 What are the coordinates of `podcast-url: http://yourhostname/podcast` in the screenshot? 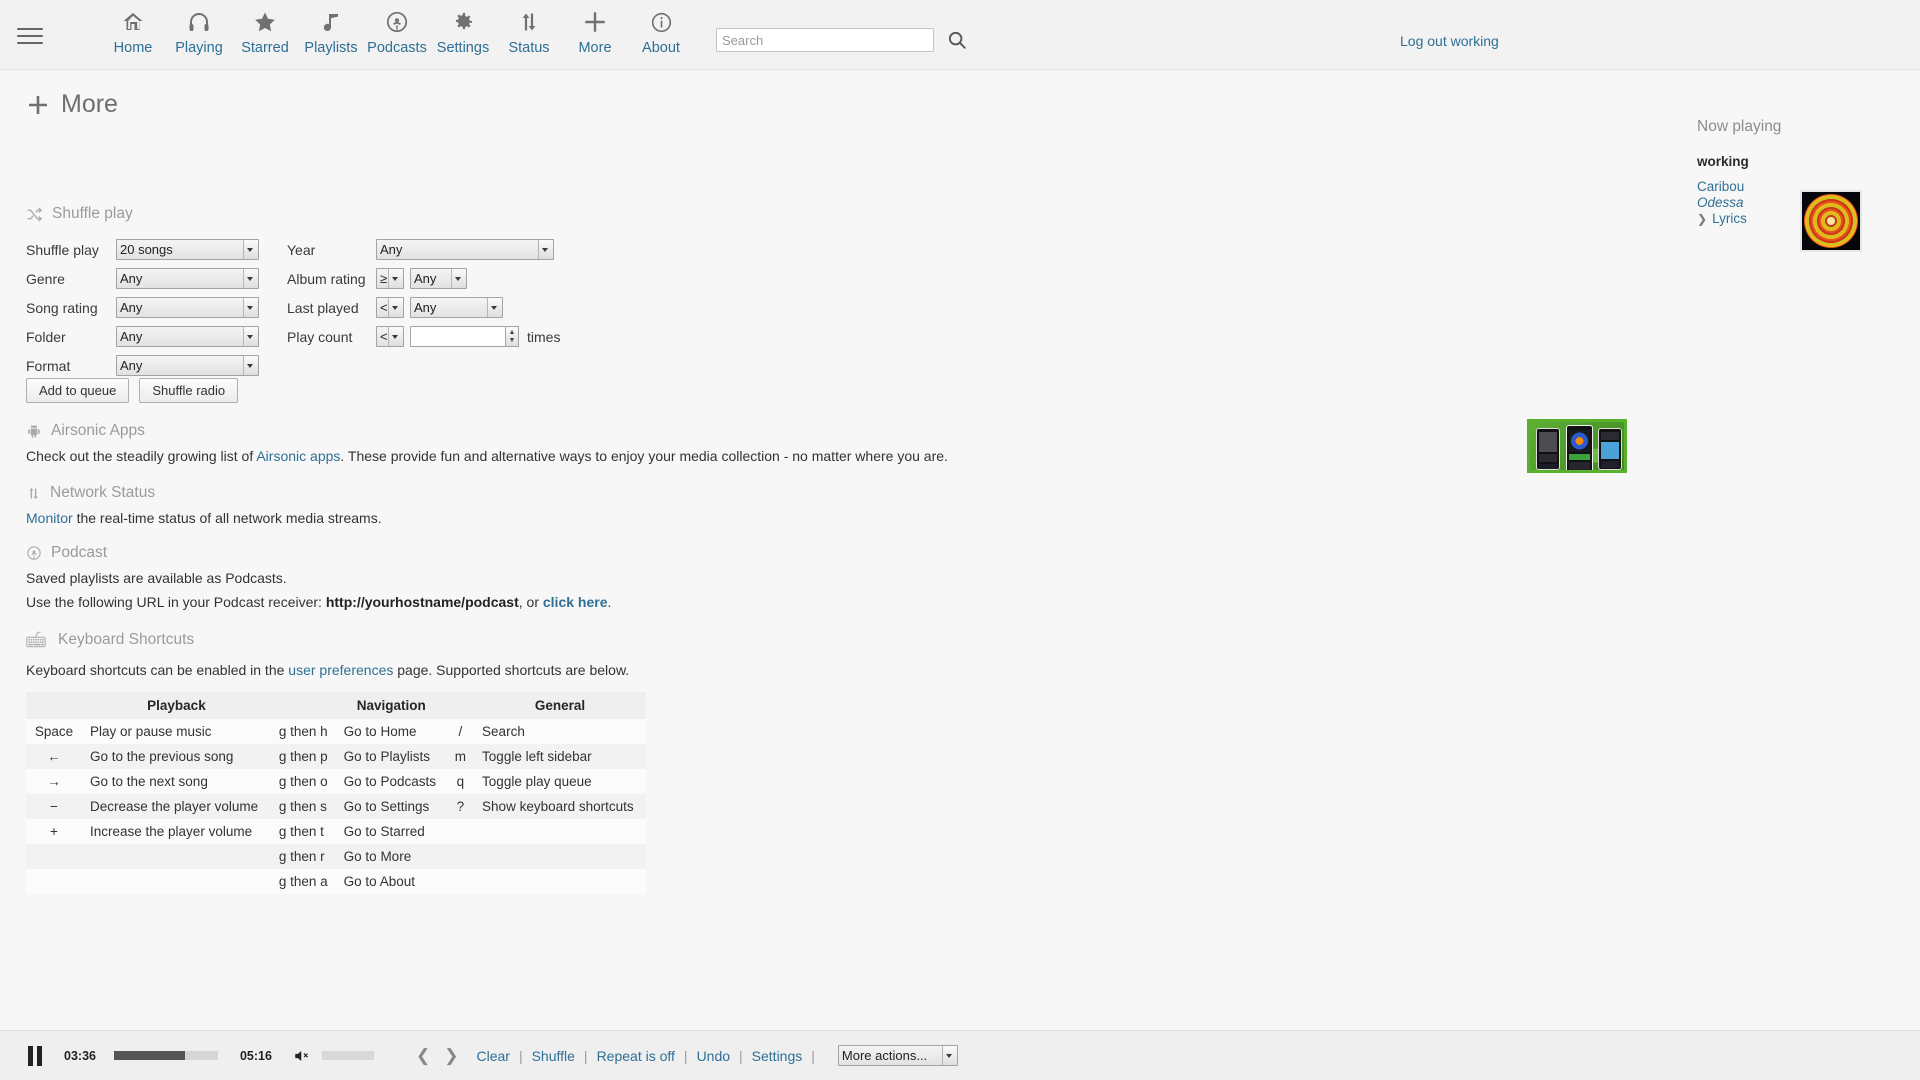 It's located at (422, 602).